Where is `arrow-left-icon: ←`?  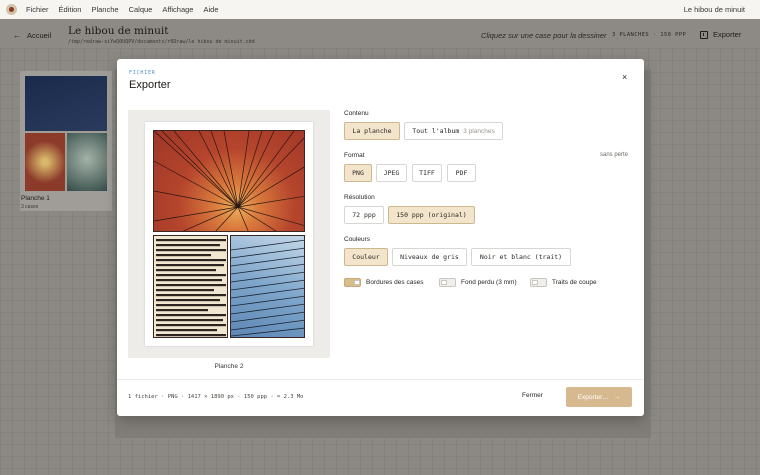
arrow-left-icon: ← is located at coordinates (17, 35).